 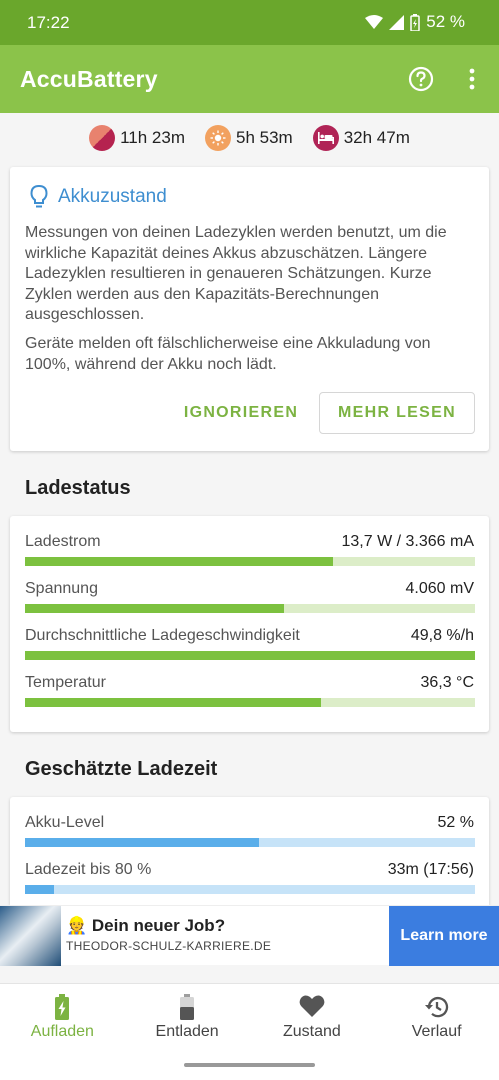 I want to click on time-to-80-bar, so click(x=250, y=889).